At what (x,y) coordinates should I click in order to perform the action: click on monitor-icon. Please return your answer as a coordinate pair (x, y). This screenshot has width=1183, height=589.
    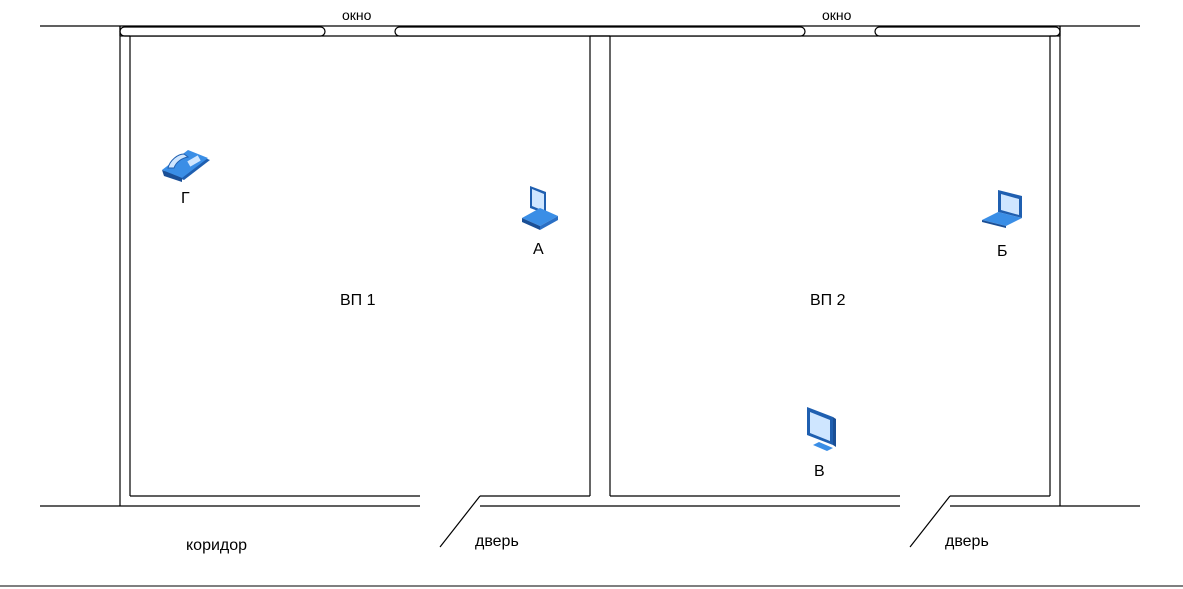
    Looking at the image, I should click on (821, 429).